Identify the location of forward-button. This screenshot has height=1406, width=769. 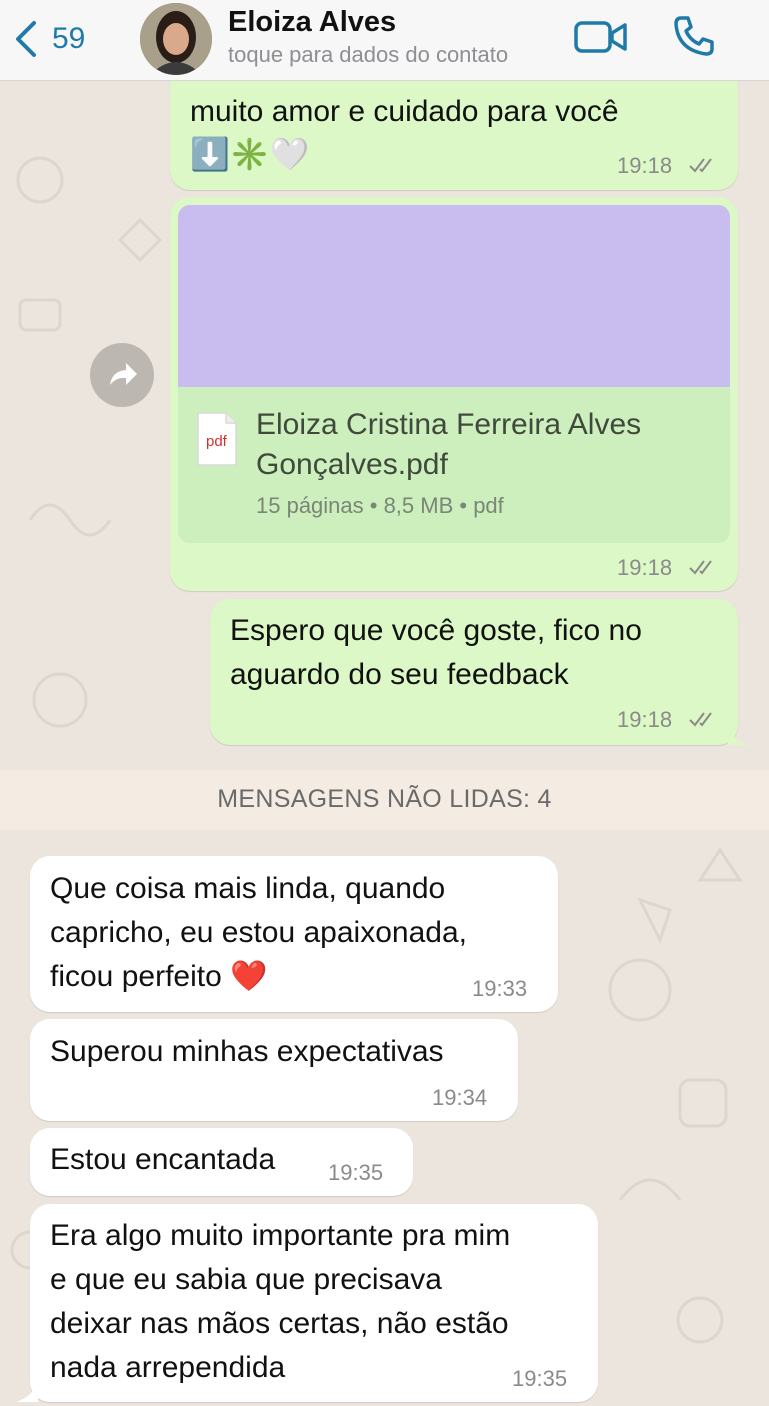
(122, 375).